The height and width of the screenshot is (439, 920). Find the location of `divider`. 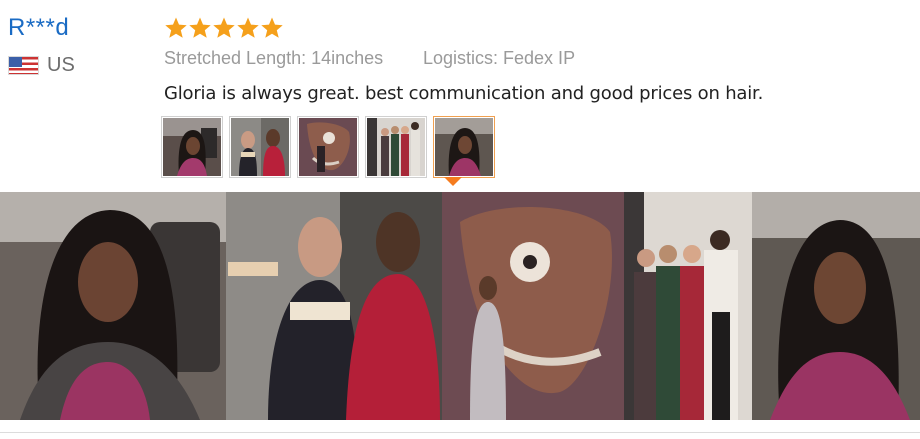

divider is located at coordinates (460, 432).